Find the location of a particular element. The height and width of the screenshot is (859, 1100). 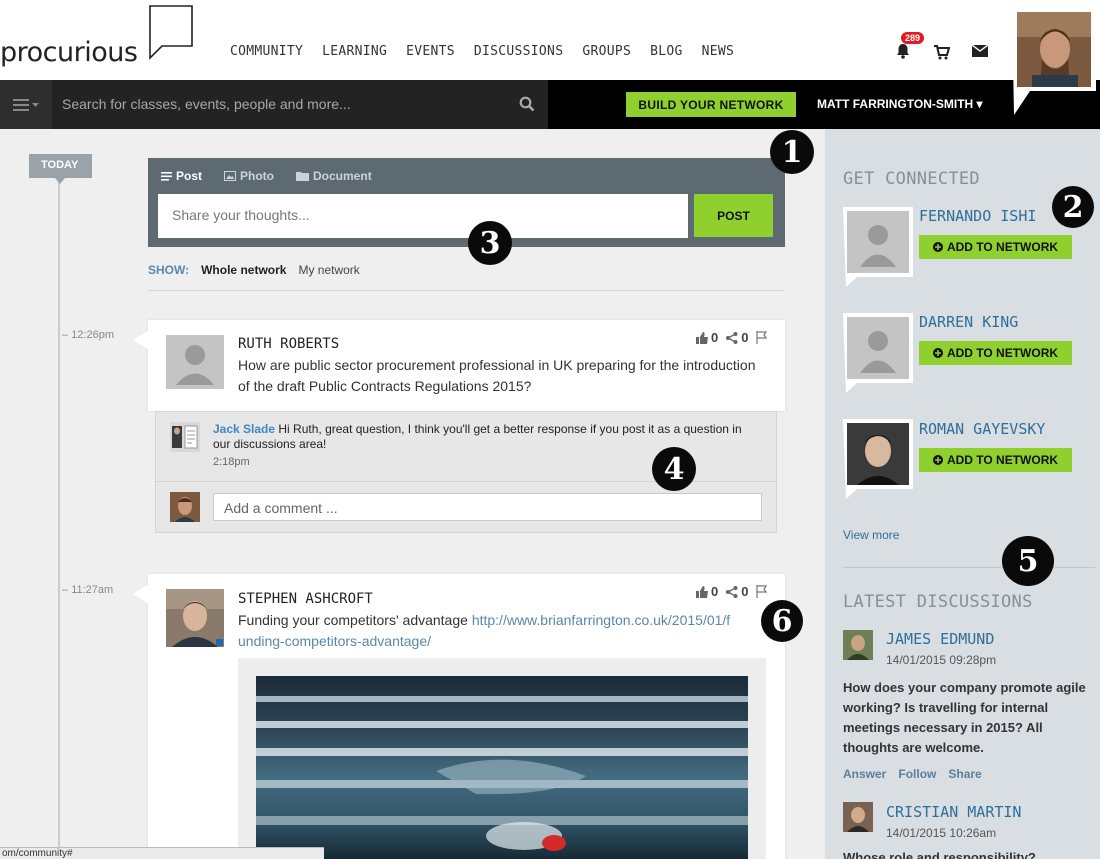

tab-photo-label: Photo is located at coordinates (257, 176).